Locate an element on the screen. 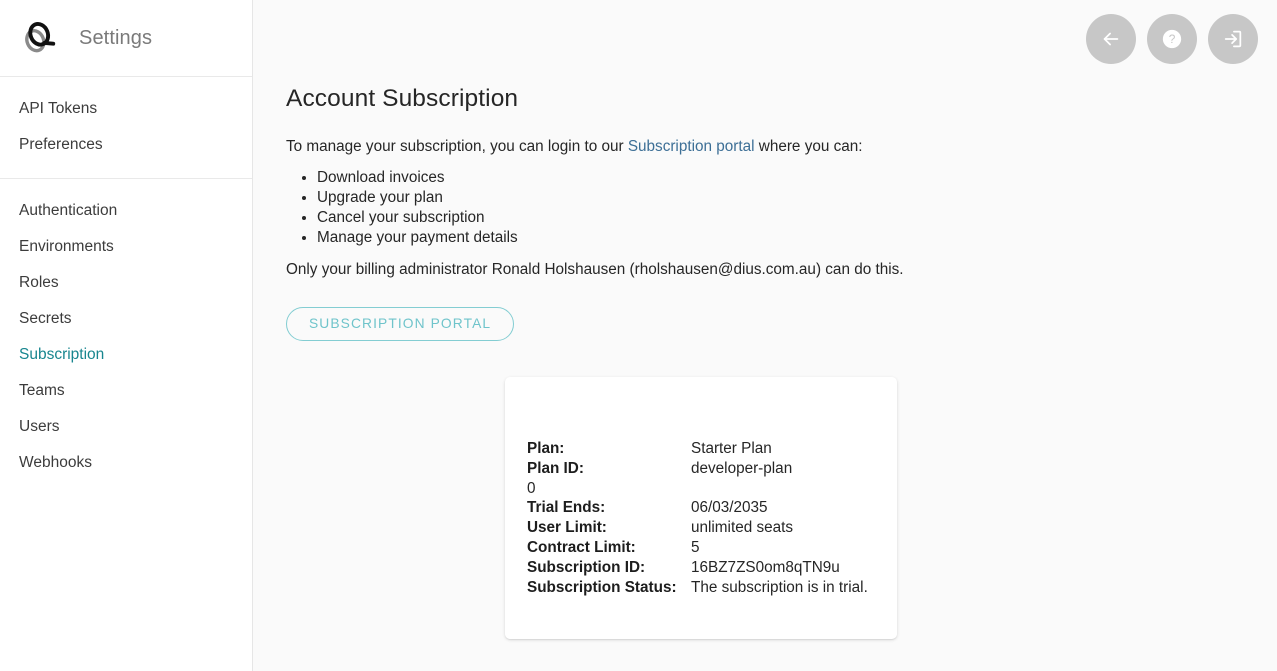 This screenshot has width=1277, height=671. sidebar-header: Settings is located at coordinates (126, 38).